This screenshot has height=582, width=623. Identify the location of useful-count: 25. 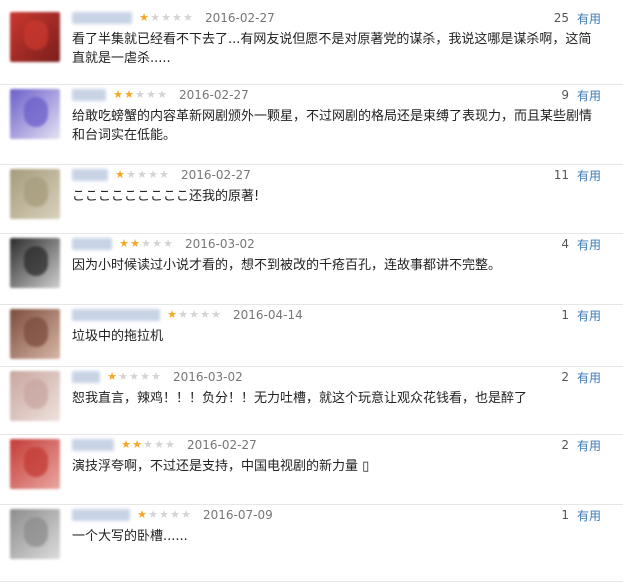
(561, 18).